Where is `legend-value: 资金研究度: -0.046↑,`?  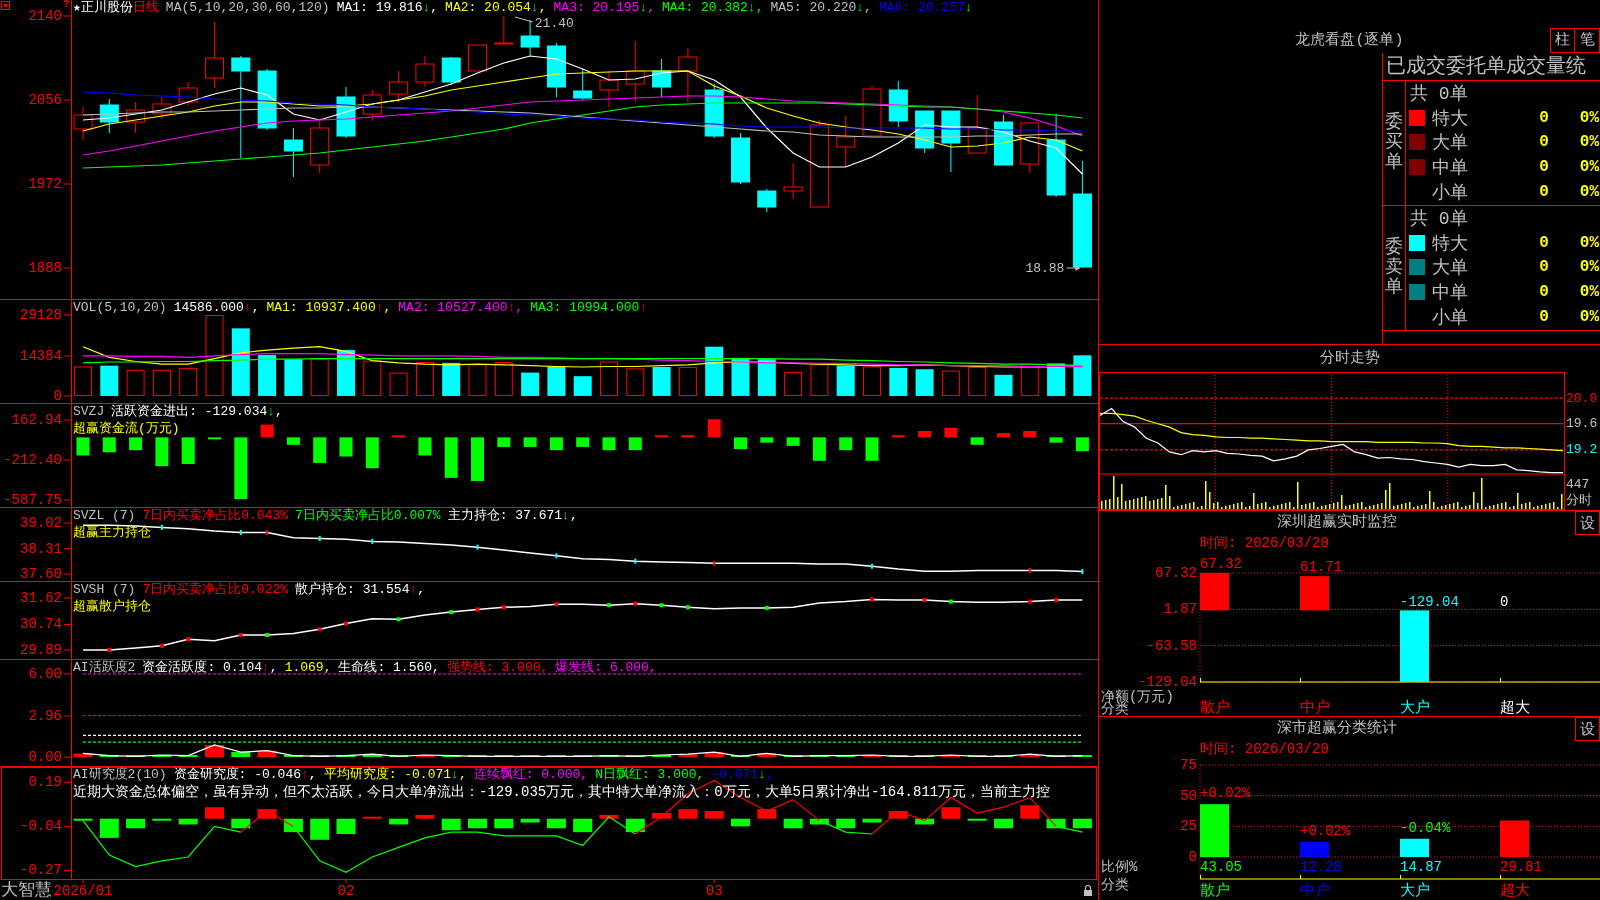 legend-value: 资金研究度: -0.046↑, is located at coordinates (245, 775).